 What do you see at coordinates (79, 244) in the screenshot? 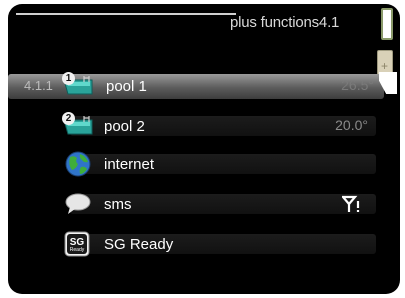
I see `sg-ready-icon: SG Ready` at bounding box center [79, 244].